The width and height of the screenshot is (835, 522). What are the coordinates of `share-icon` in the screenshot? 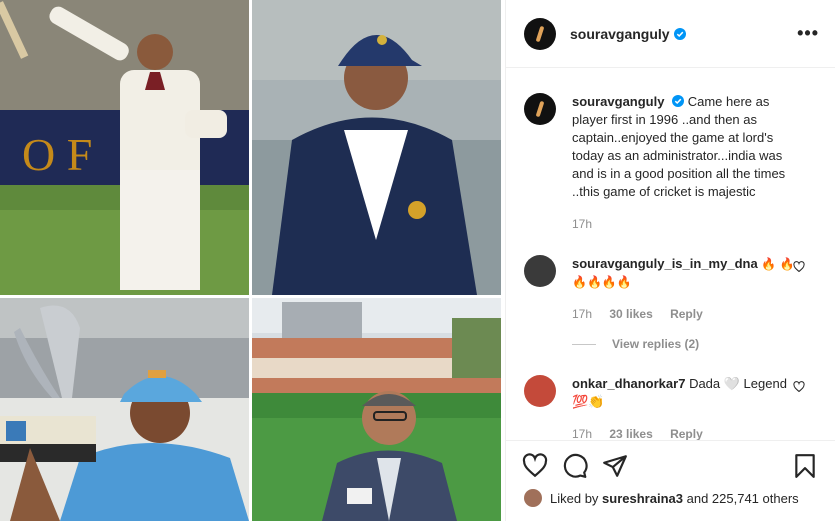 It's located at (615, 466).